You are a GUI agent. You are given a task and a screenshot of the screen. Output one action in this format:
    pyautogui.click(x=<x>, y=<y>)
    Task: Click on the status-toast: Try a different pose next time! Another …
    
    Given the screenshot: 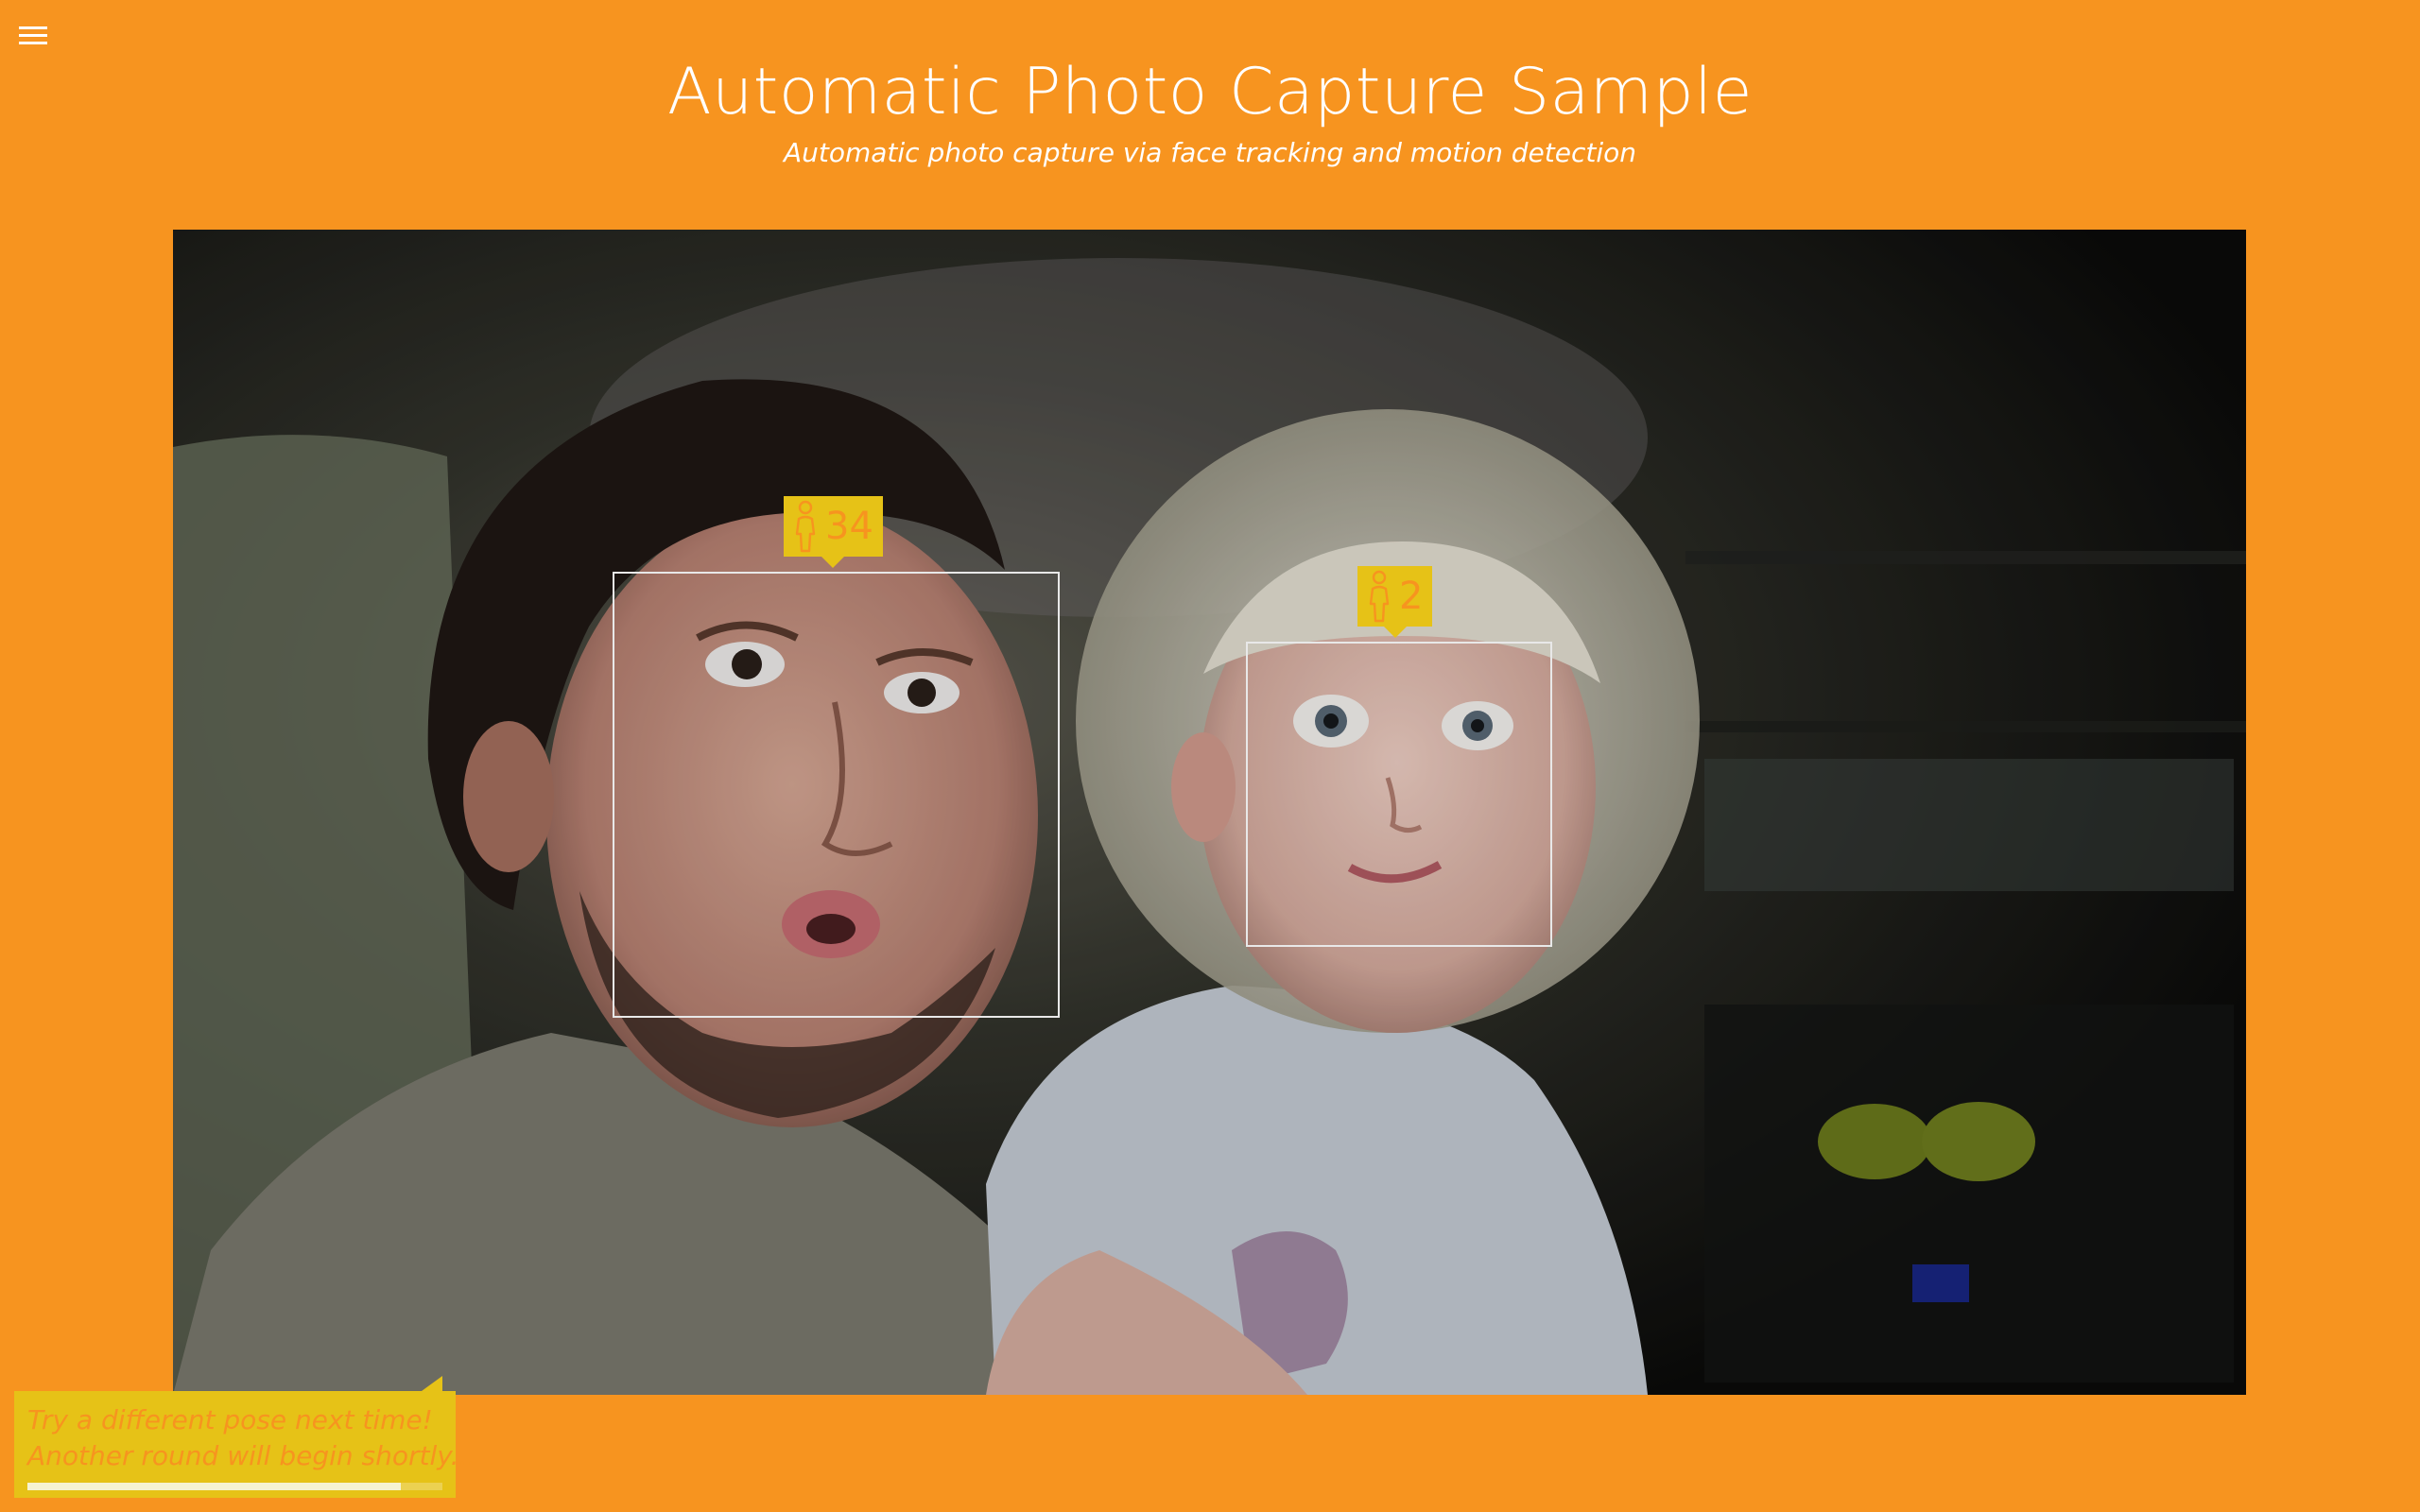 What is the action you would take?
    pyautogui.click(x=245, y=1437)
    